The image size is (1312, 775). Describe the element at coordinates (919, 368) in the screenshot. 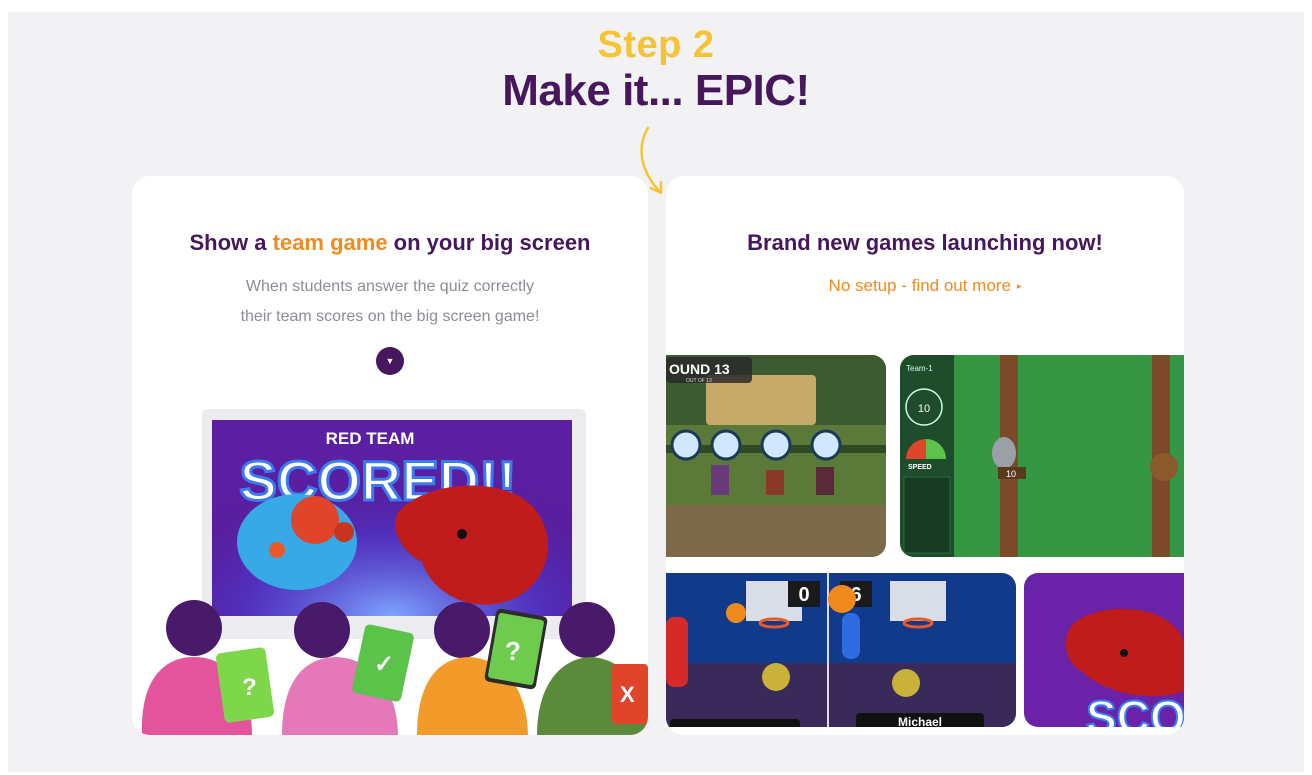

I see `climb-team-label: Team-1` at that location.